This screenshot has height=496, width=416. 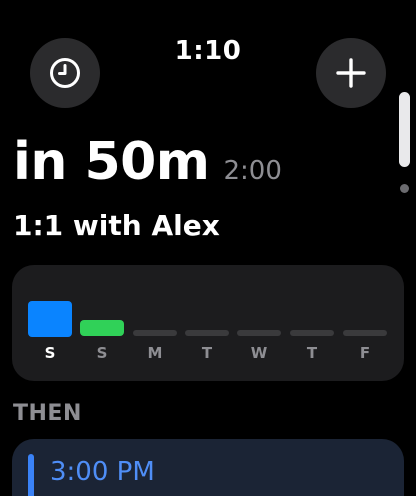 I want to click on plus-icon, so click(x=351, y=73).